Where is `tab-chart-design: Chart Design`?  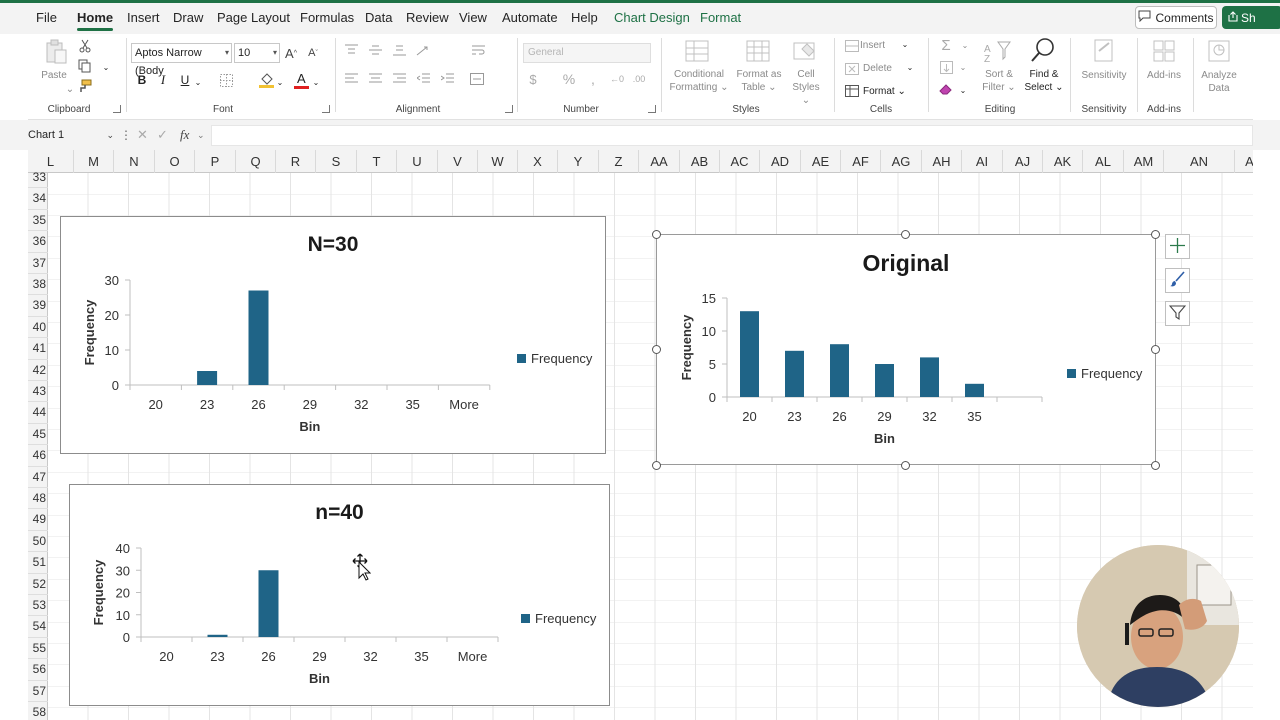 tab-chart-design: Chart Design is located at coordinates (652, 17).